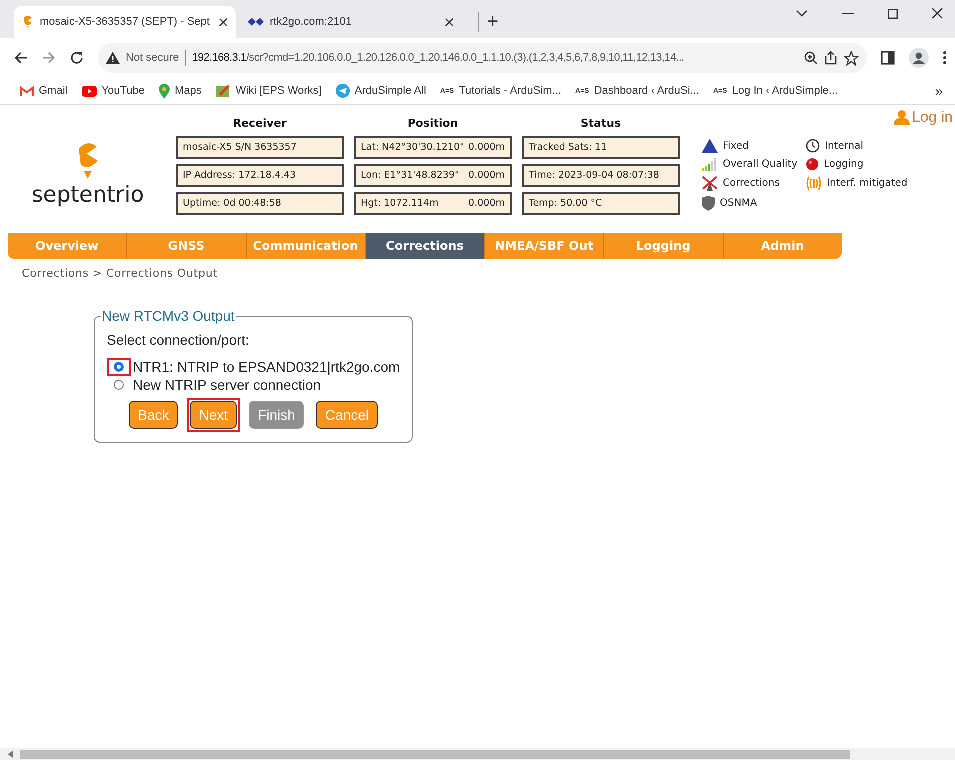 This screenshot has width=955, height=760. Describe the element at coordinates (178, 340) in the screenshot. I see `prompt-label: Select connection/port:` at that location.